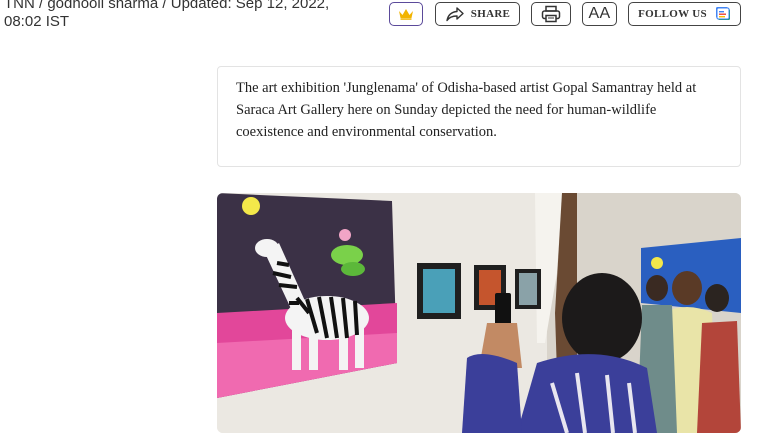  What do you see at coordinates (307, 295) in the screenshot?
I see `zebra-painting` at bounding box center [307, 295].